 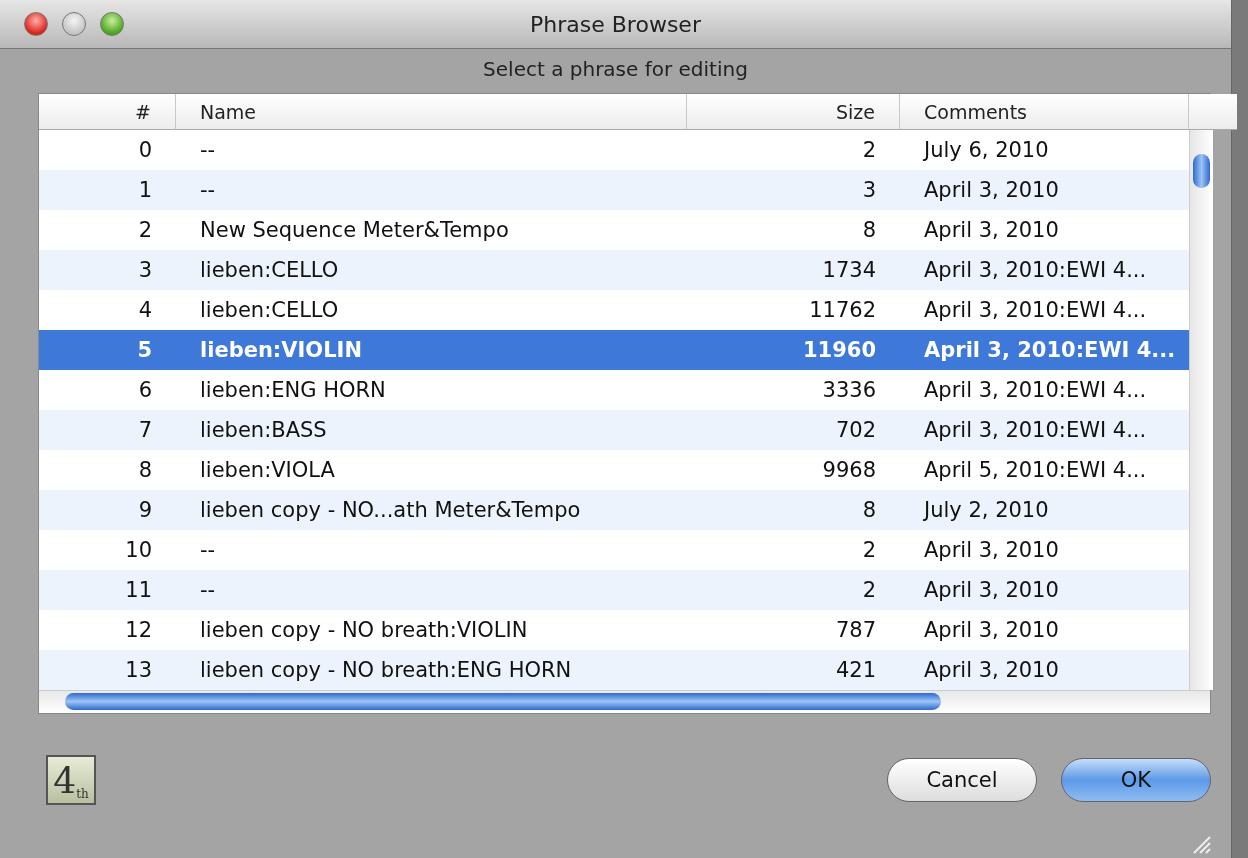 What do you see at coordinates (793, 390) in the screenshot?
I see `table-cell: 3336` at bounding box center [793, 390].